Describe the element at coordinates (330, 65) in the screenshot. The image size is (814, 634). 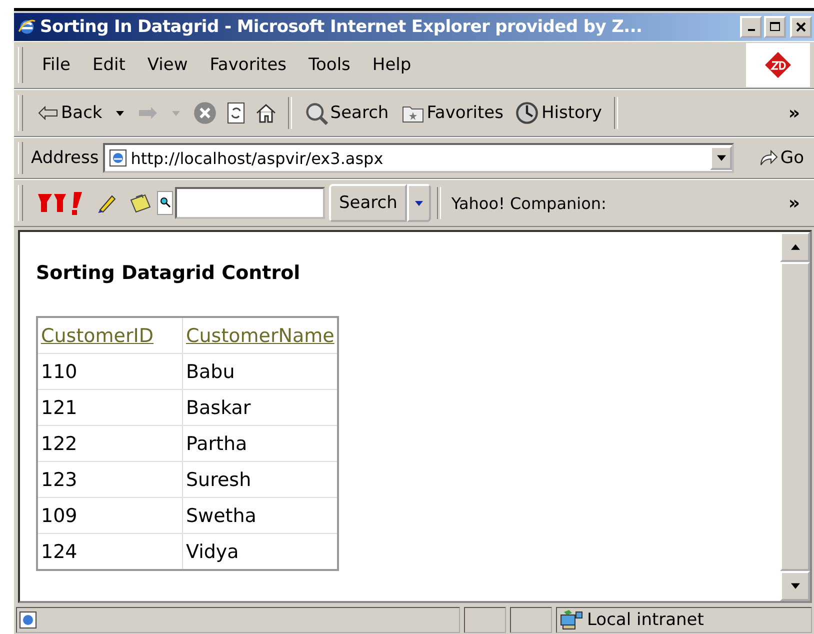
I see `menu-item: Tools` at that location.